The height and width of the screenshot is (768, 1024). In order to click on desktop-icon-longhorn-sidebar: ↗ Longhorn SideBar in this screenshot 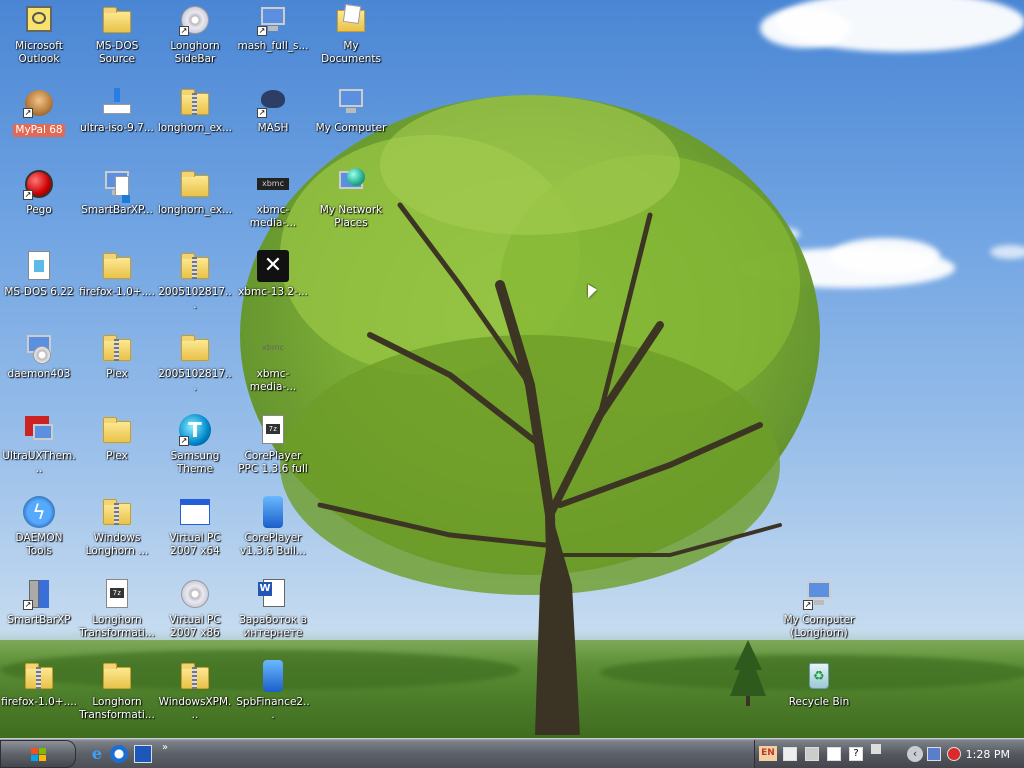, I will do `click(195, 42)`.